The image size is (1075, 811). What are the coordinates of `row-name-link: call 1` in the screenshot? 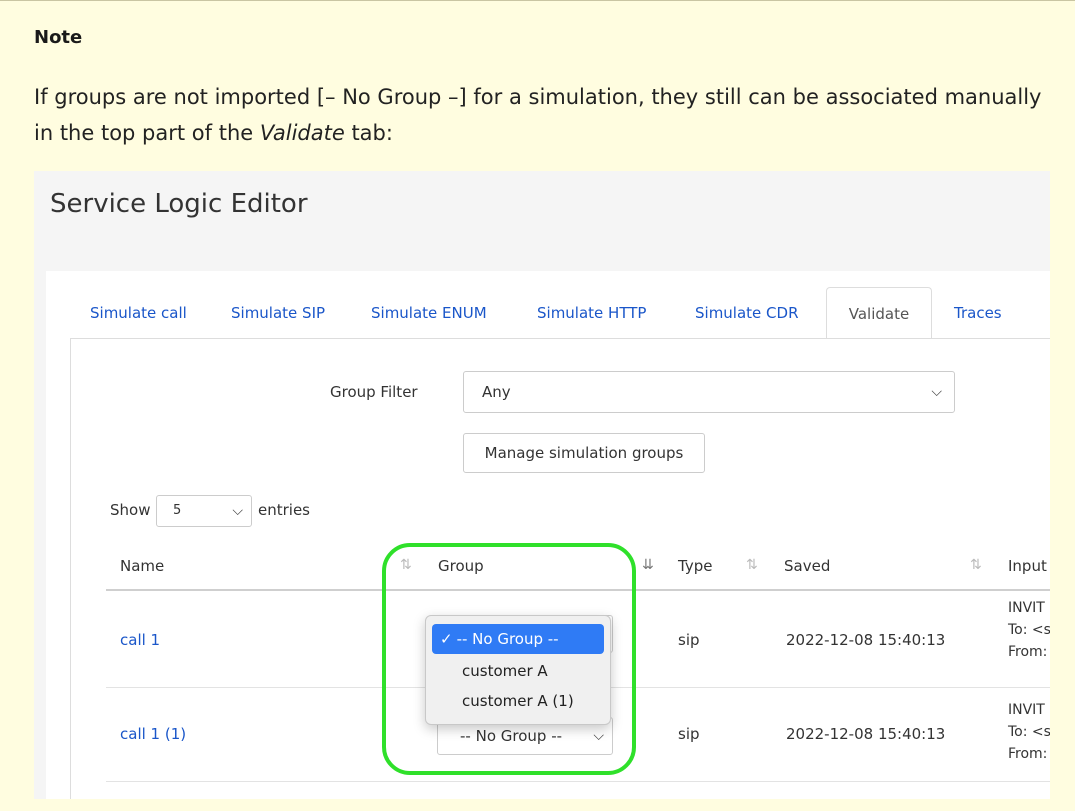 It's located at (140, 640).